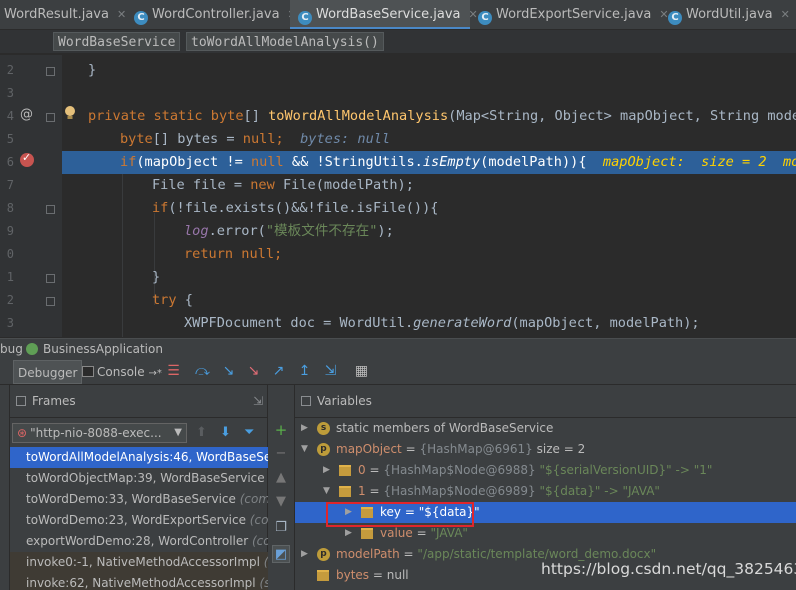 This screenshot has width=796, height=590. I want to click on frame-package: (com., so click(260, 541).